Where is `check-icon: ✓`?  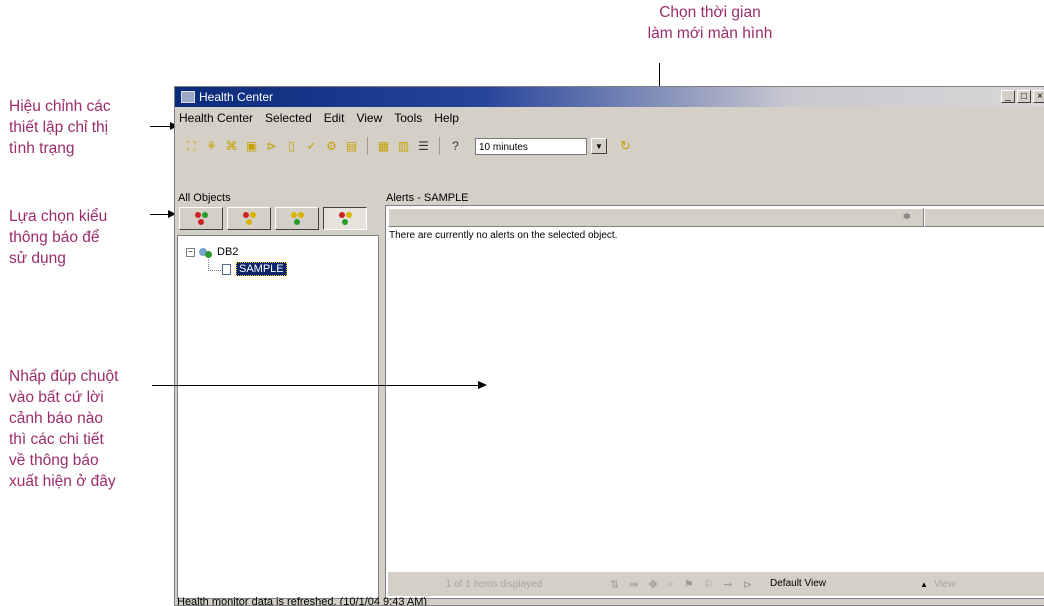 check-icon: ✓ is located at coordinates (311, 146).